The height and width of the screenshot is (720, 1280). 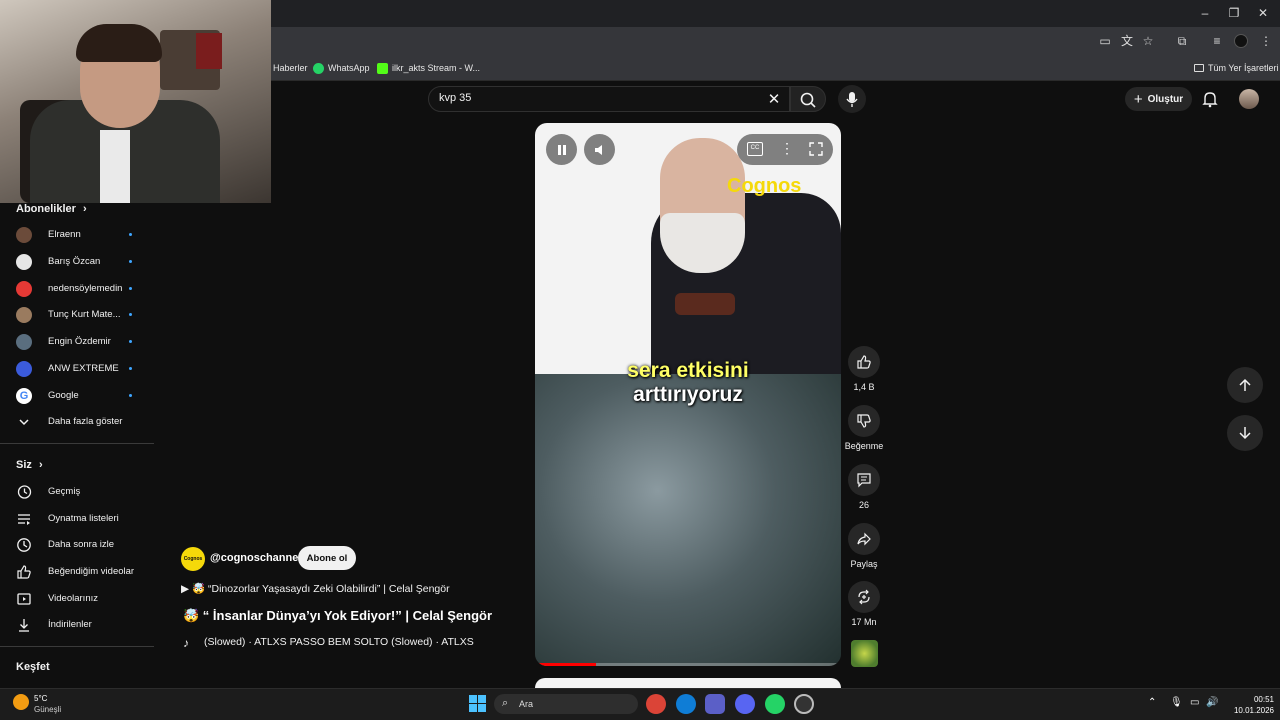 What do you see at coordinates (77, 396) in the screenshot?
I see `sidebar-item-google: G Google` at bounding box center [77, 396].